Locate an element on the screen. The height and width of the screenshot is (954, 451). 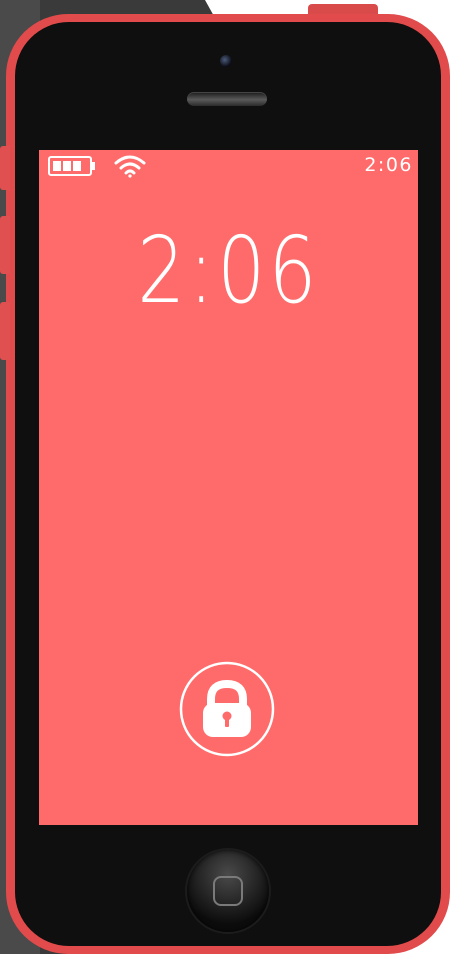
earpiece-speaker is located at coordinates (227, 99).